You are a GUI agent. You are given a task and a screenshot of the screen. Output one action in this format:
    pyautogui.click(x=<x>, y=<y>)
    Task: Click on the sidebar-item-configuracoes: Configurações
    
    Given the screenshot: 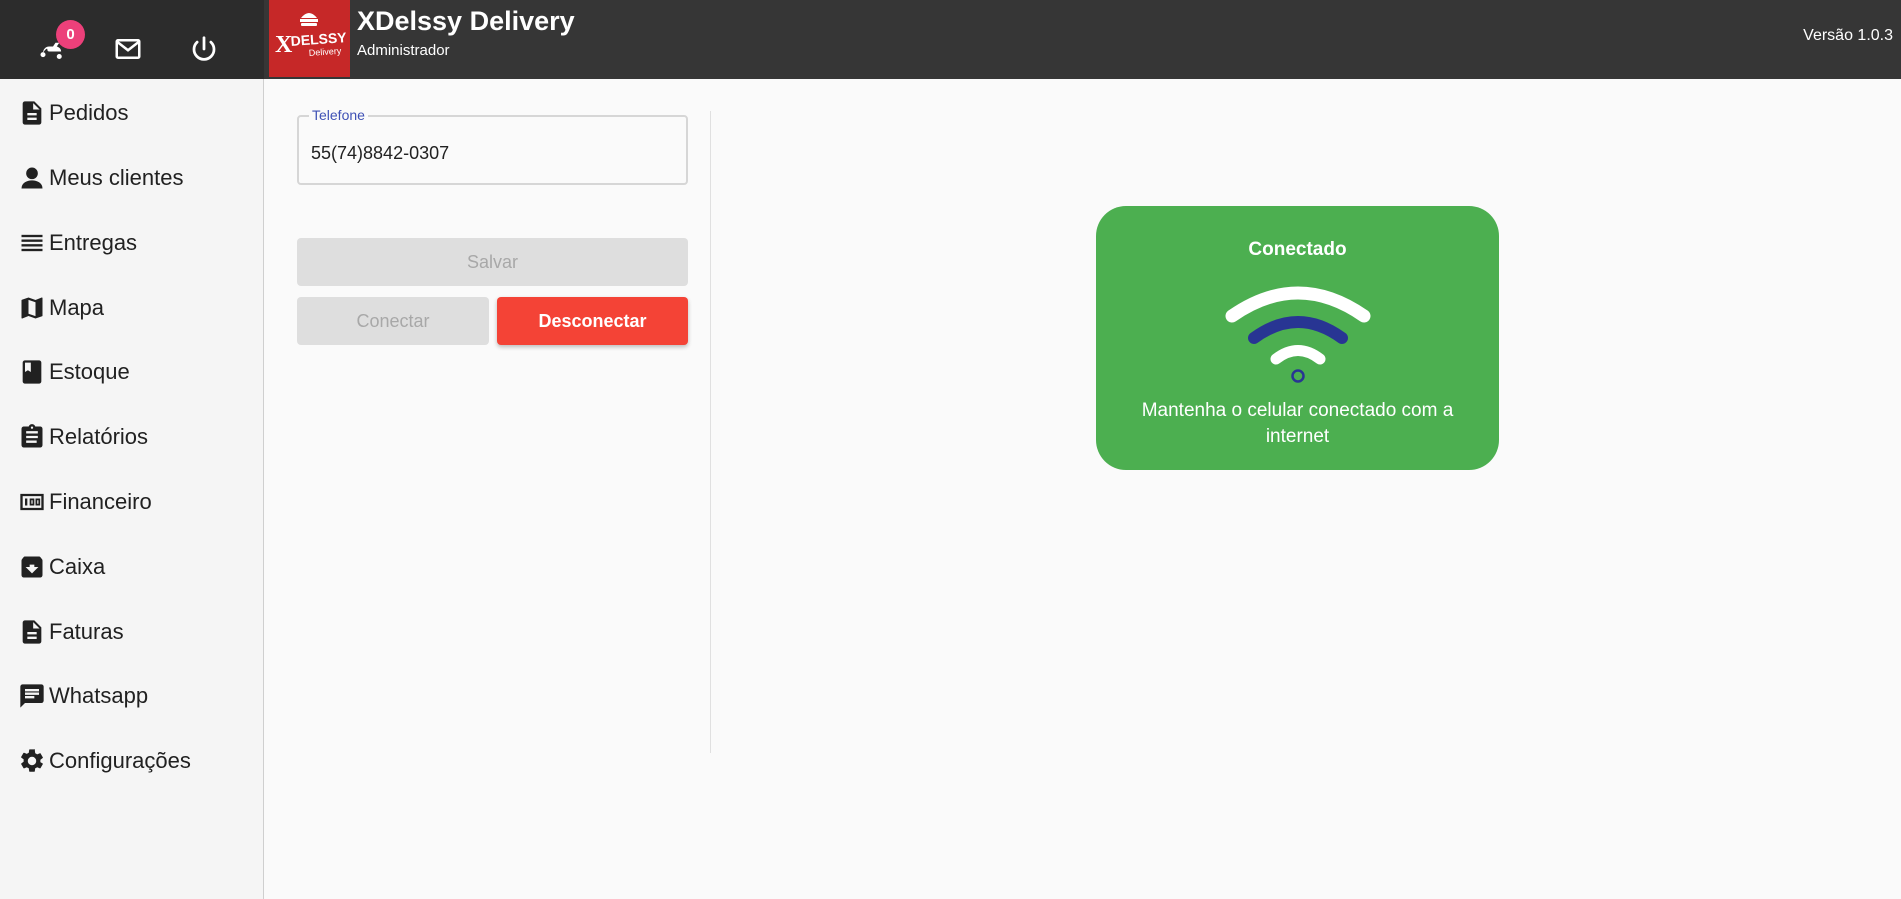 What is the action you would take?
    pyautogui.click(x=131, y=761)
    